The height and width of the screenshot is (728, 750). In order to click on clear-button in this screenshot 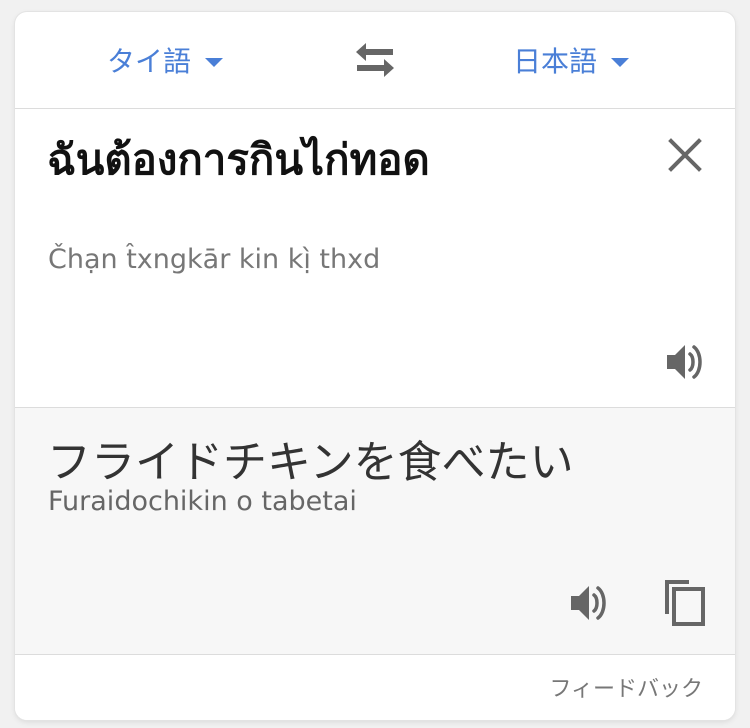, I will do `click(685, 155)`.